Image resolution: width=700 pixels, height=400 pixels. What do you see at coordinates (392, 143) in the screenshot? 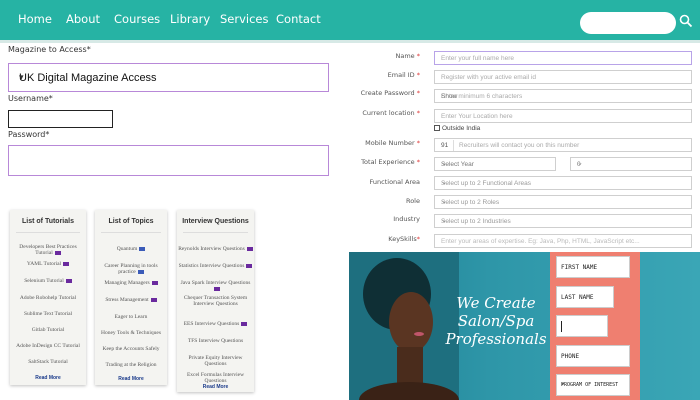
I see `mobile-label: Mobile Number *` at bounding box center [392, 143].